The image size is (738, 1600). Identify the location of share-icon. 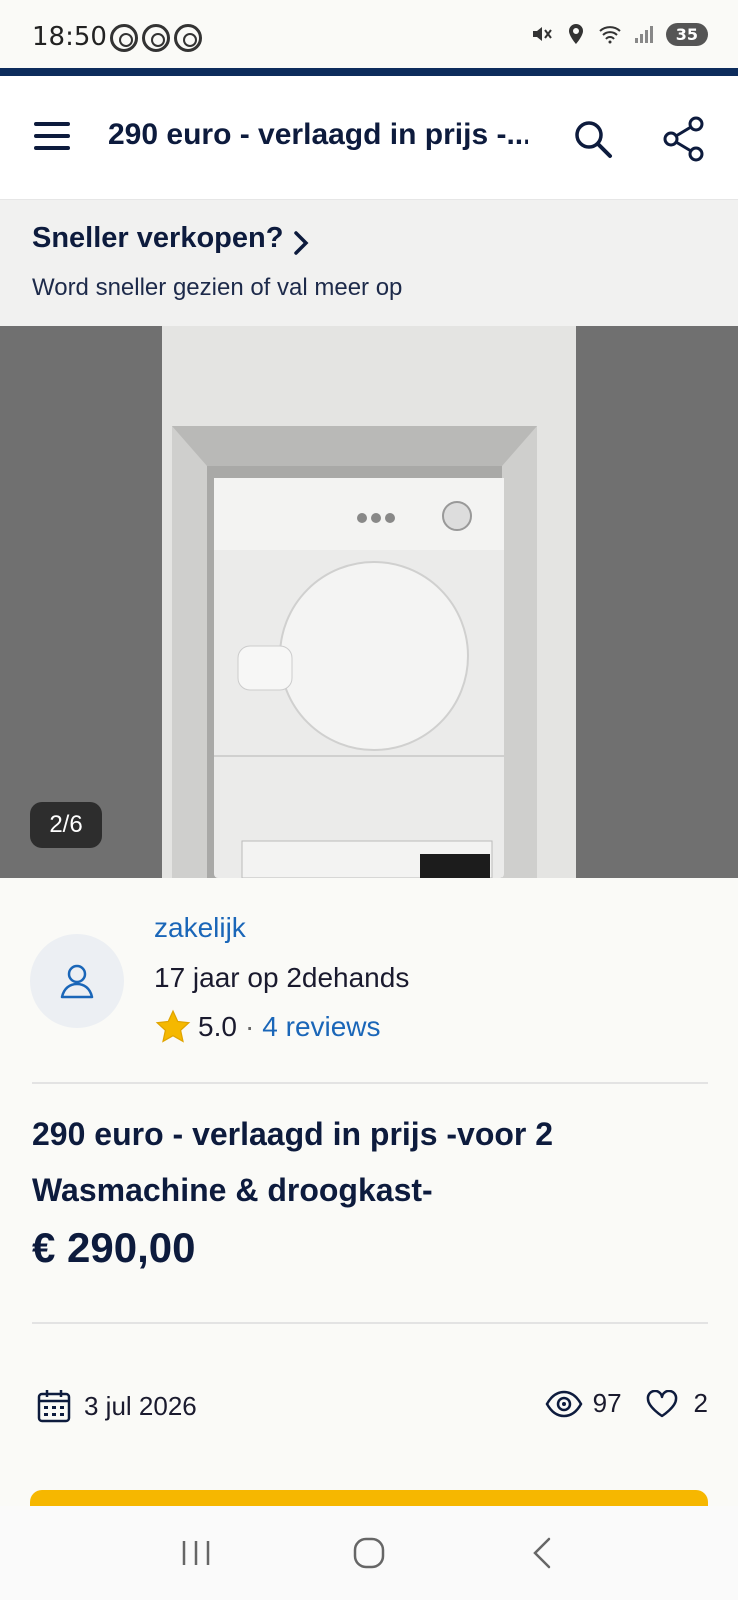
(684, 139).